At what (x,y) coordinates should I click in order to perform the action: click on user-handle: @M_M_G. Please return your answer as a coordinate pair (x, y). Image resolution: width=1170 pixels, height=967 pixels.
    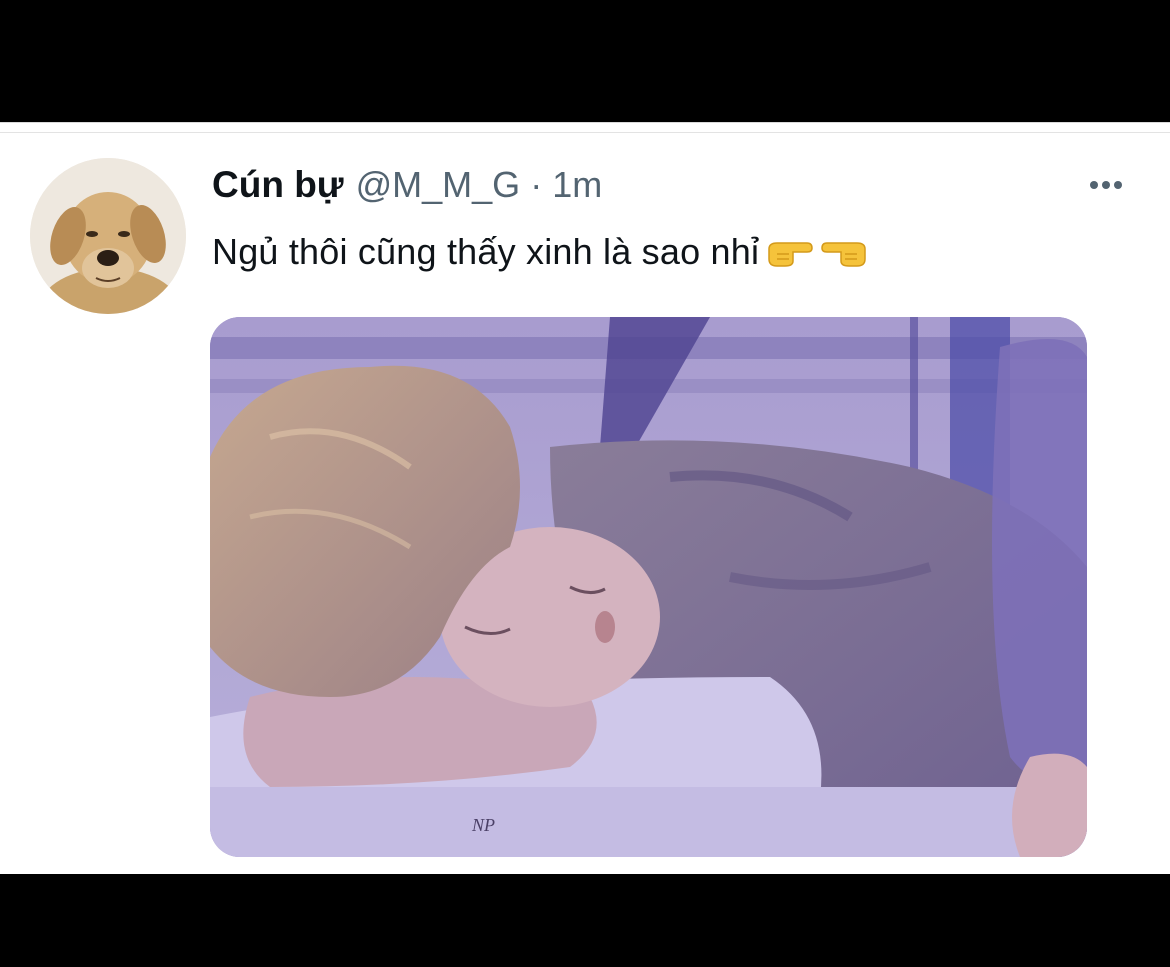
    Looking at the image, I should click on (438, 185).